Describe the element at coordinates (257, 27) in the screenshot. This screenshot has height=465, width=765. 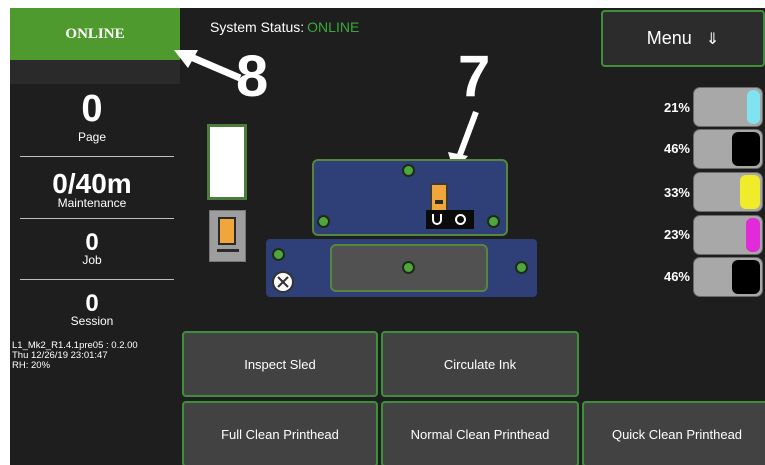
I see `system-status-label: System Status:` at that location.